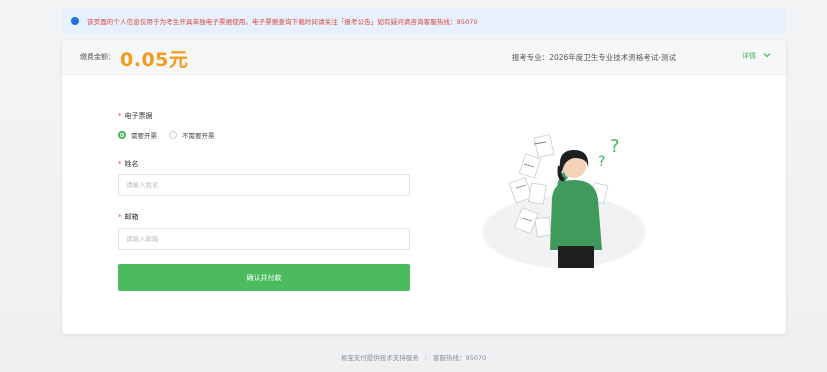 The image size is (827, 372). I want to click on email-input, so click(264, 239).